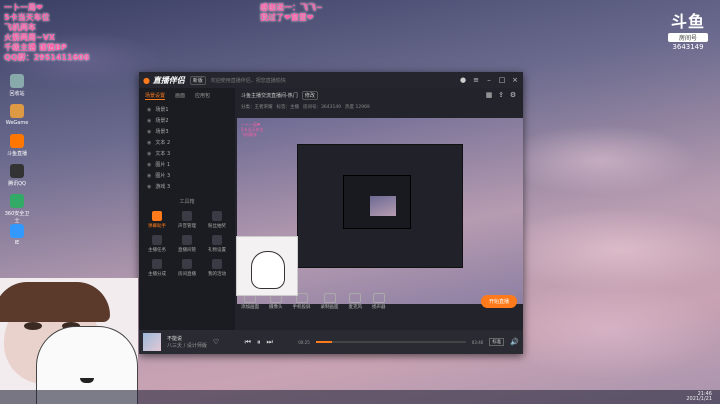 Image resolution: width=720 pixels, height=404 pixels. Describe the element at coordinates (269, 342) in the screenshot. I see `next-icon: ⏭` at that location.